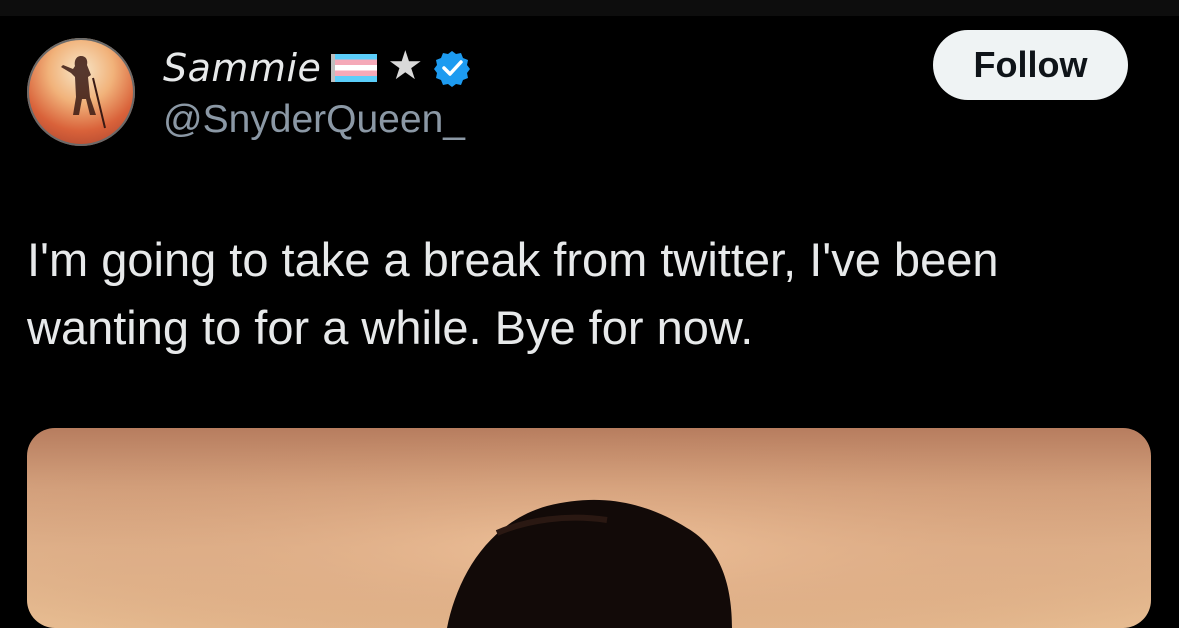  I want to click on author-handle: @SnyderQueen_, so click(314, 120).